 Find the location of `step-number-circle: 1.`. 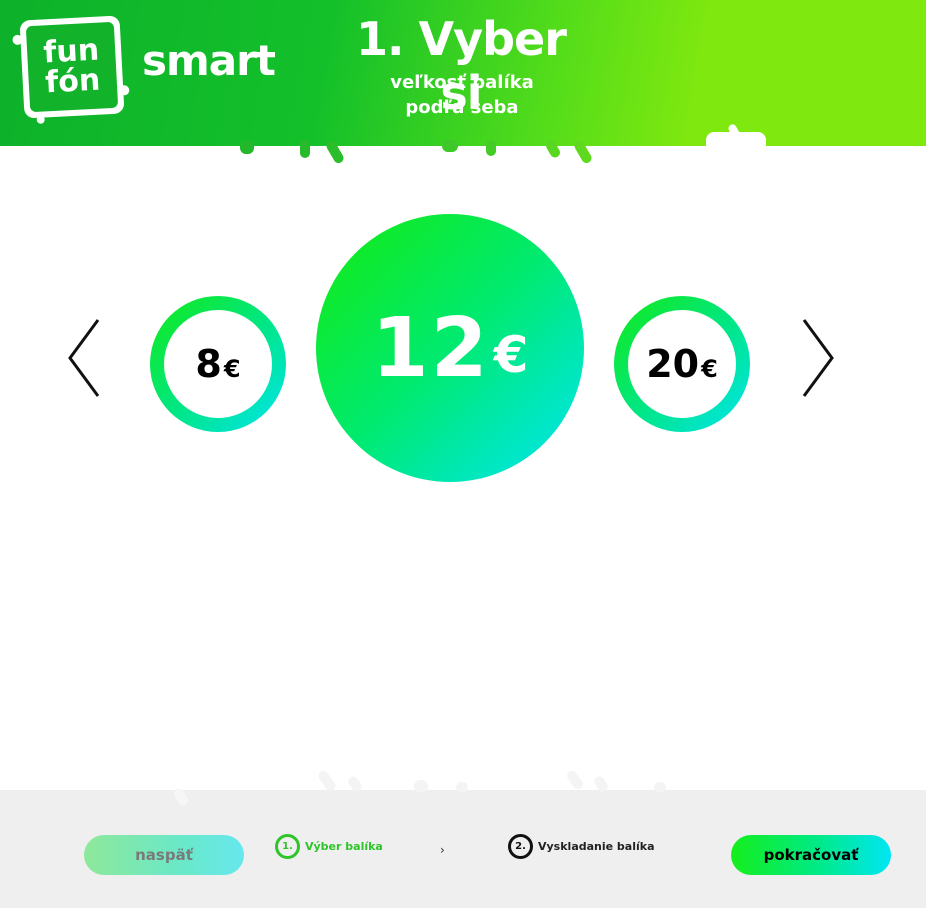

step-number-circle: 1. is located at coordinates (287, 846).